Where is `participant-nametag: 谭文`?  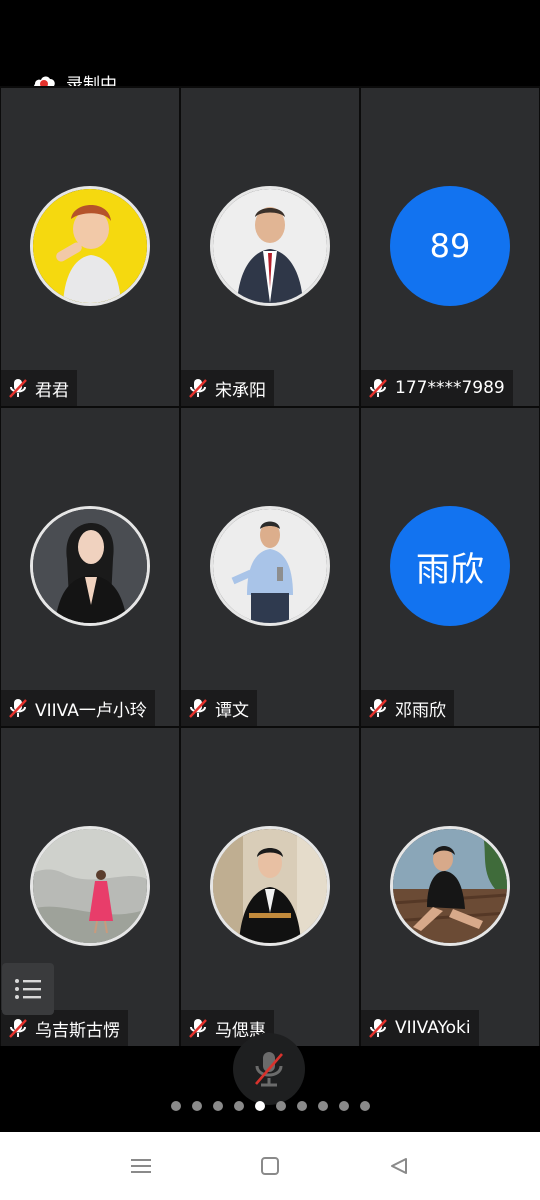
participant-nametag: 谭文 is located at coordinates (219, 708).